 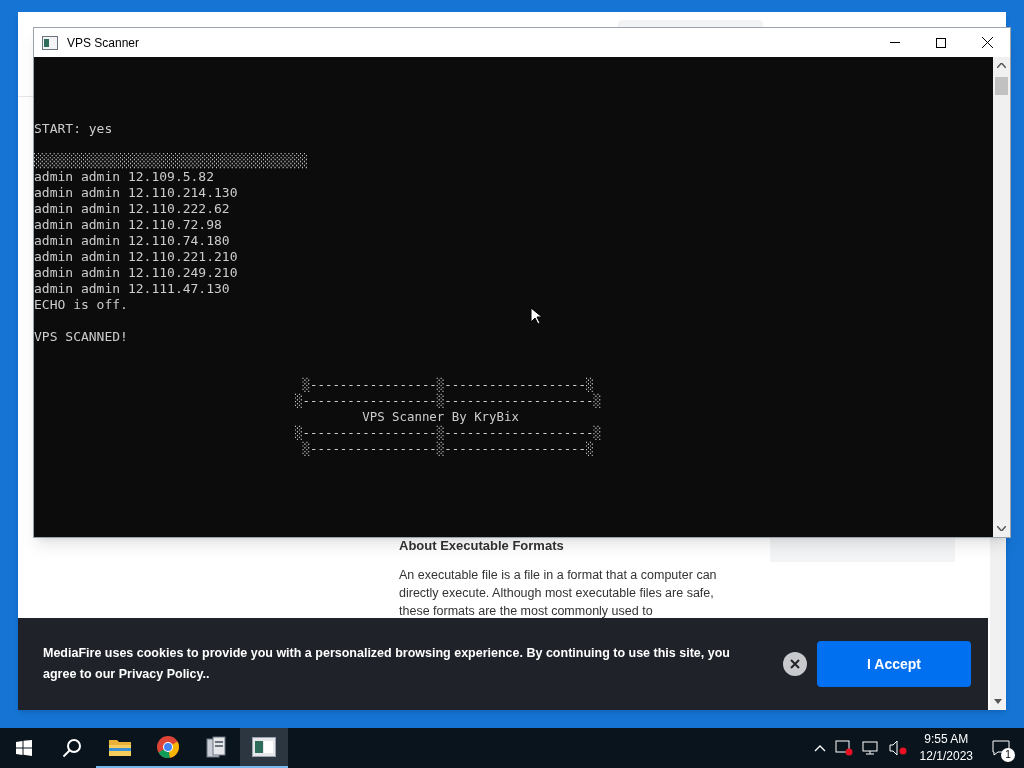 I want to click on clock-time: 9:55 AM, so click(x=946, y=739).